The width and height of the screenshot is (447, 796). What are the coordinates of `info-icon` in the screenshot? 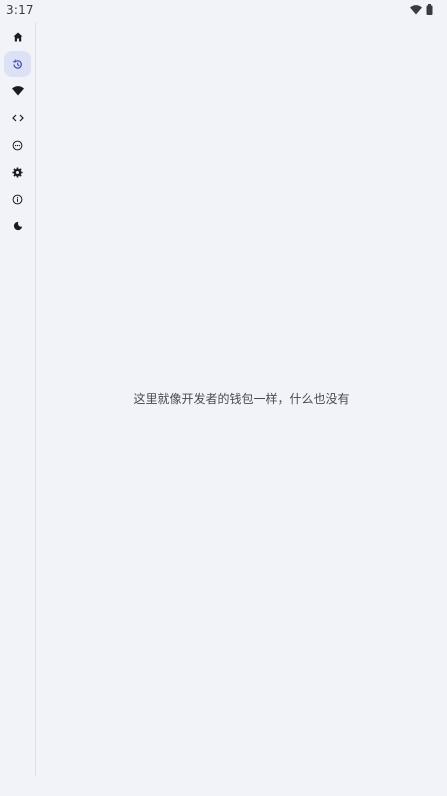 It's located at (17, 199).